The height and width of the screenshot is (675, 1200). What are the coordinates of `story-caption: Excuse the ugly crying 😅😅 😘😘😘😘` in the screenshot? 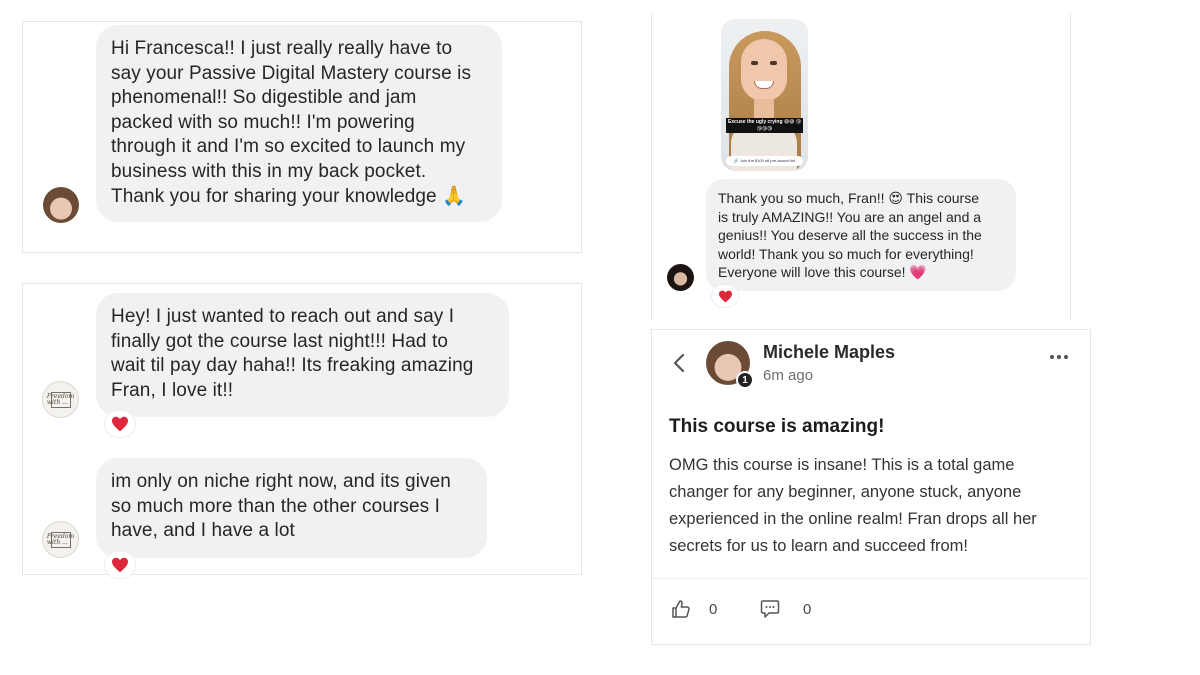 It's located at (764, 125).